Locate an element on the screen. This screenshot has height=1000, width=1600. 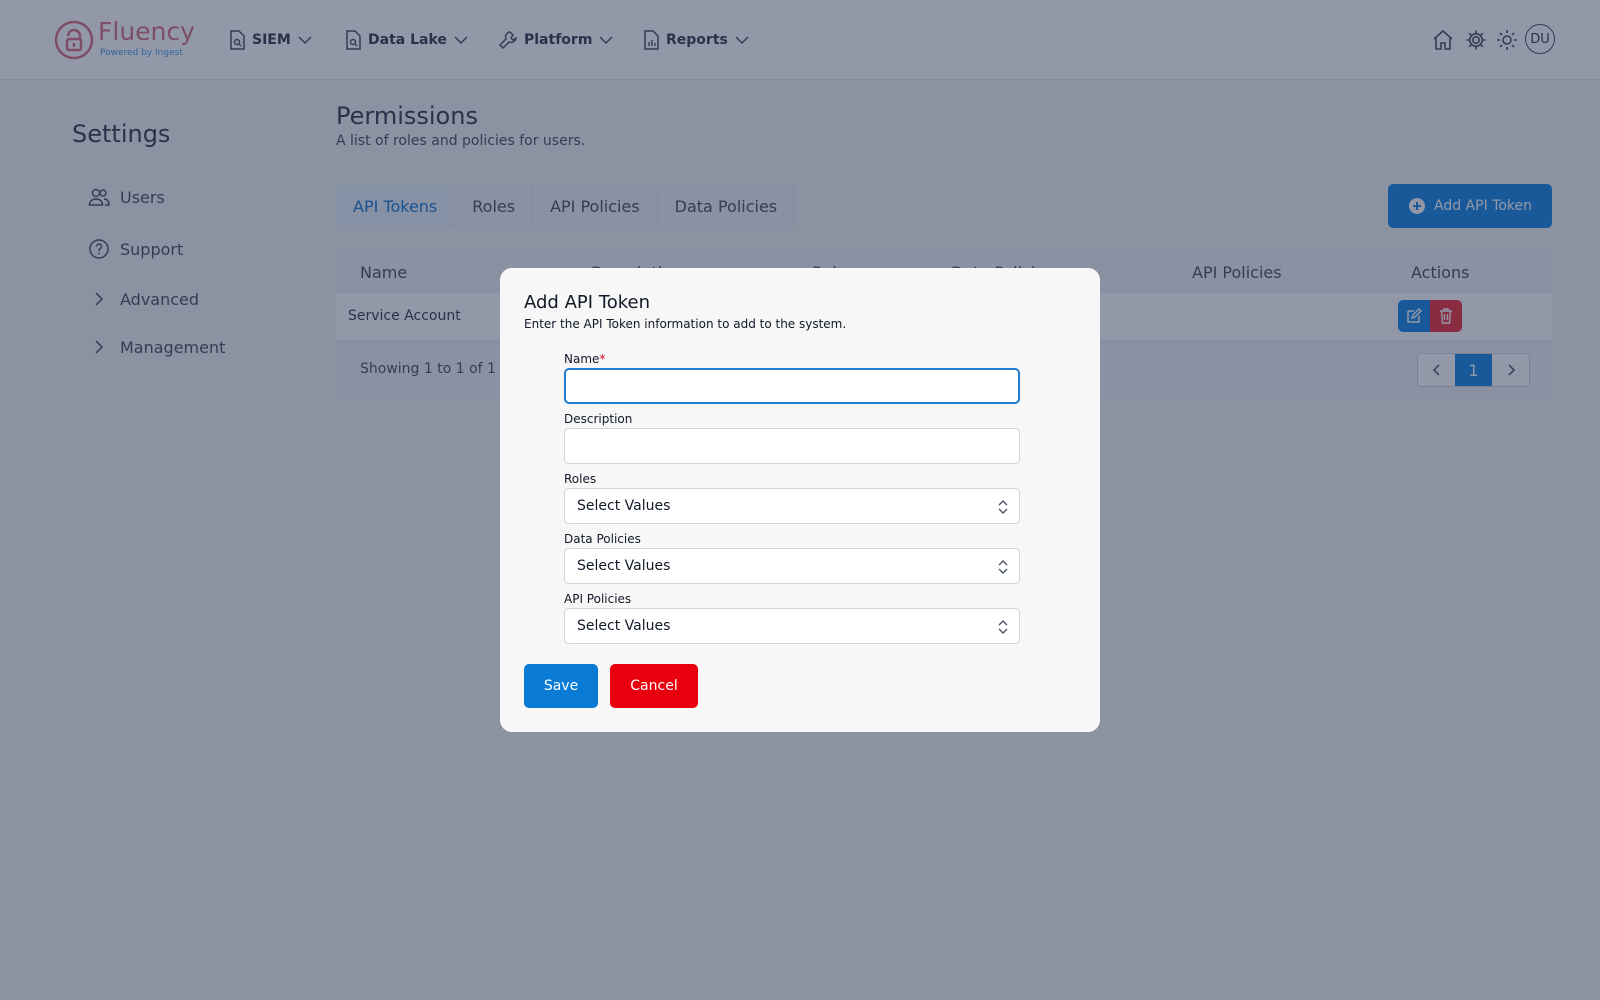
cancel-button: Cancel is located at coordinates (654, 686).